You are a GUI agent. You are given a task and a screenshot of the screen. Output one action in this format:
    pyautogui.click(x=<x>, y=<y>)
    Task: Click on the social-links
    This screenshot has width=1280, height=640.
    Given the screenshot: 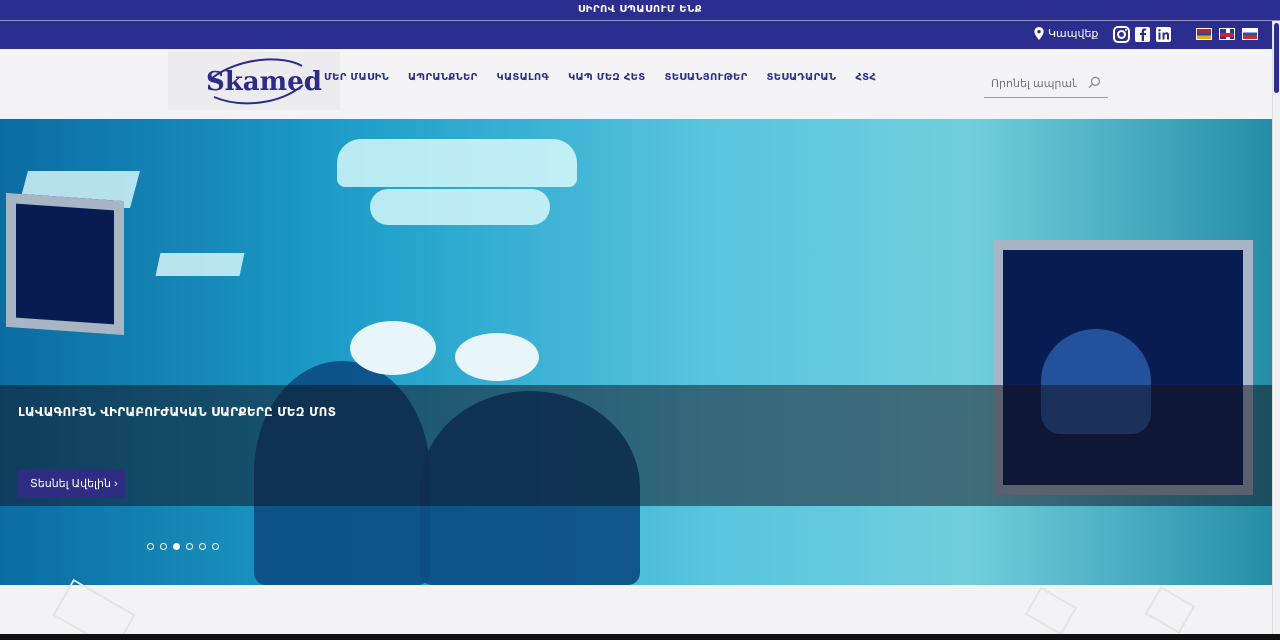 What is the action you would take?
    pyautogui.click(x=1142, y=34)
    